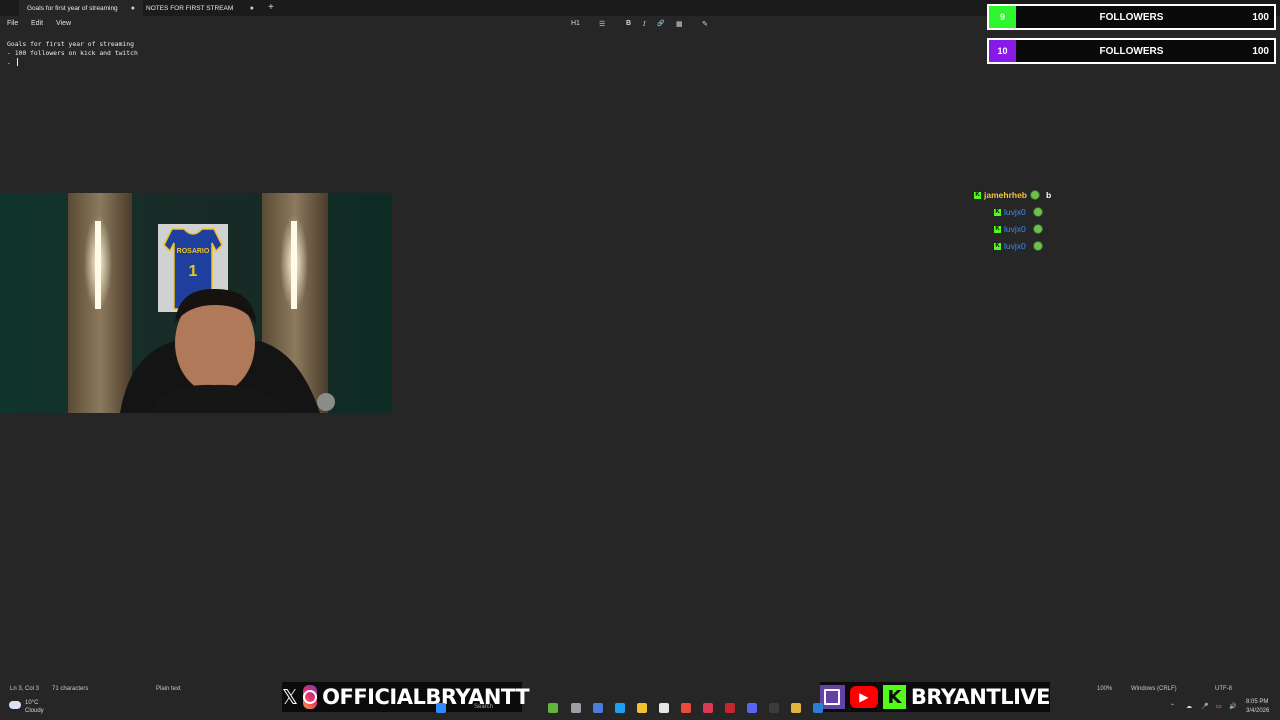  Describe the element at coordinates (1219, 706) in the screenshot. I see `display-icon: ▭` at that location.